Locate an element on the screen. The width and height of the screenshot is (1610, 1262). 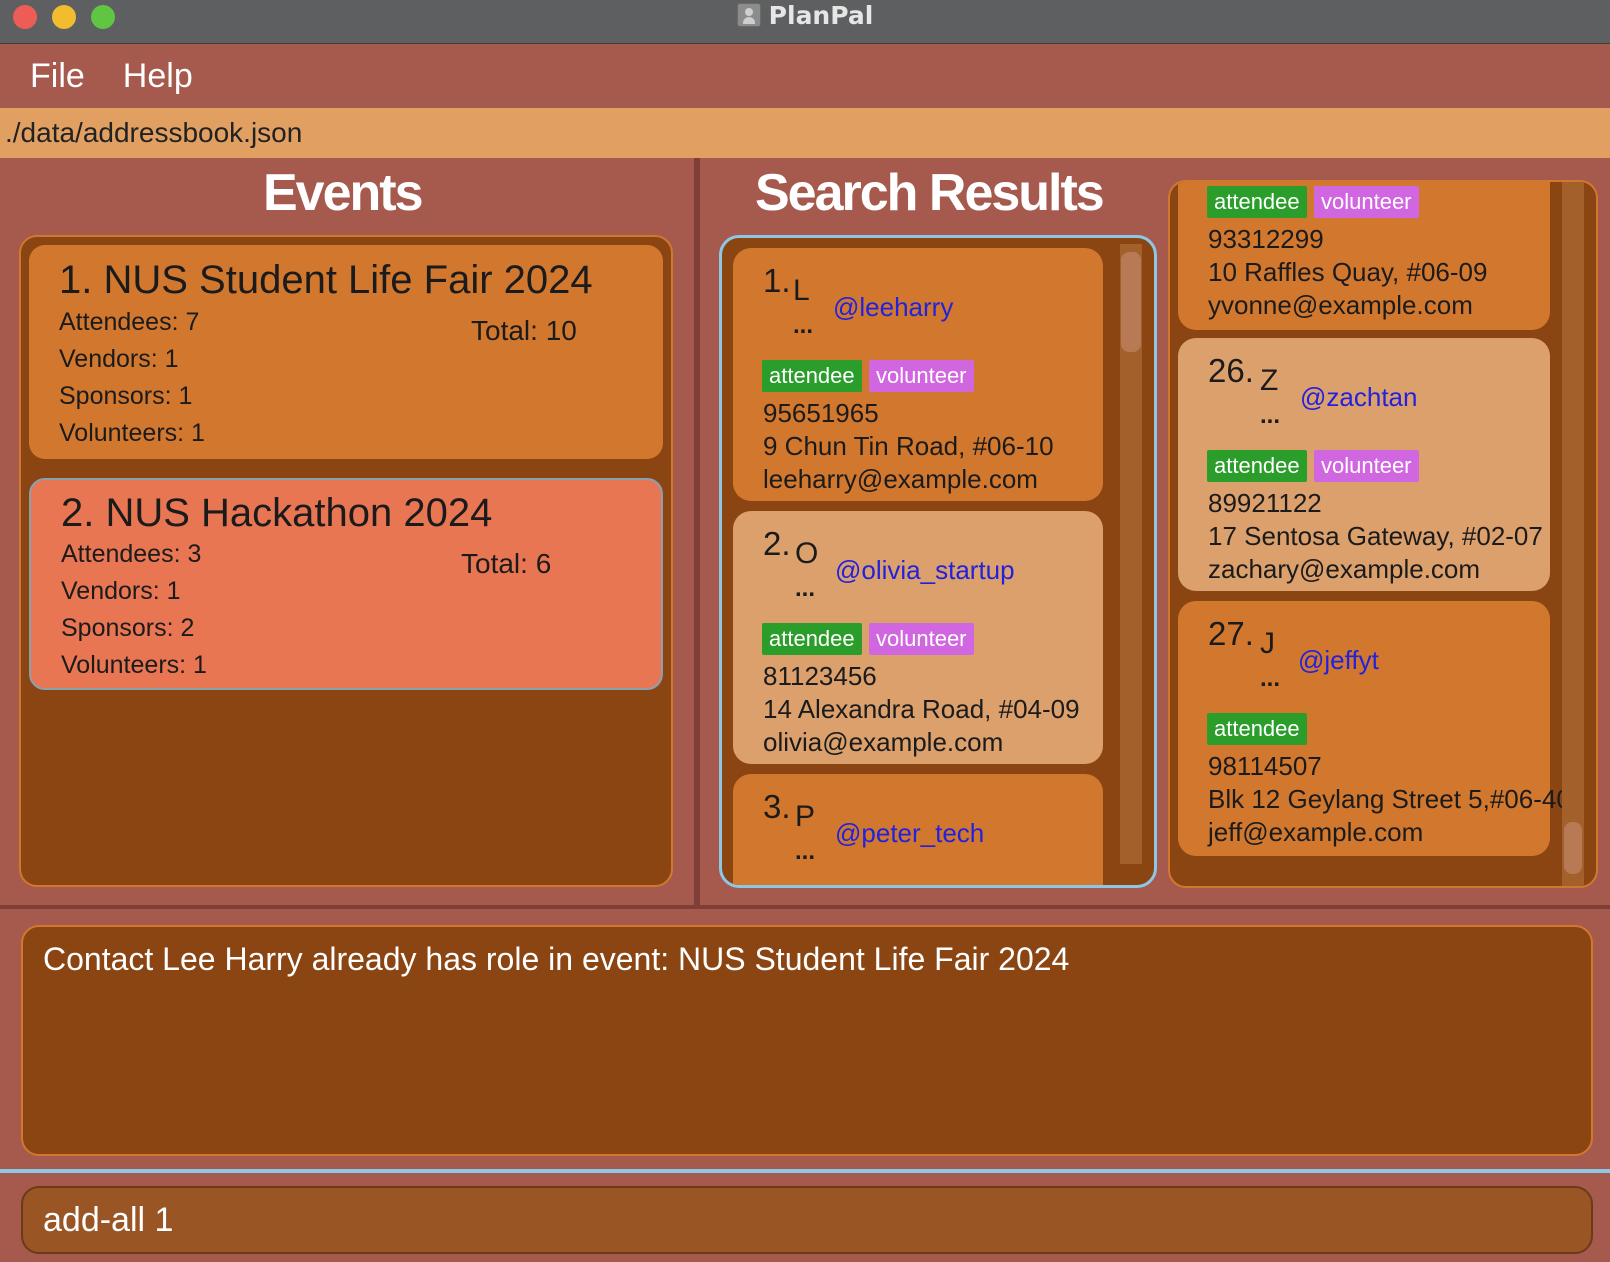
event-title: 1. NUS Student Life Fair 2024 is located at coordinates (326, 280).